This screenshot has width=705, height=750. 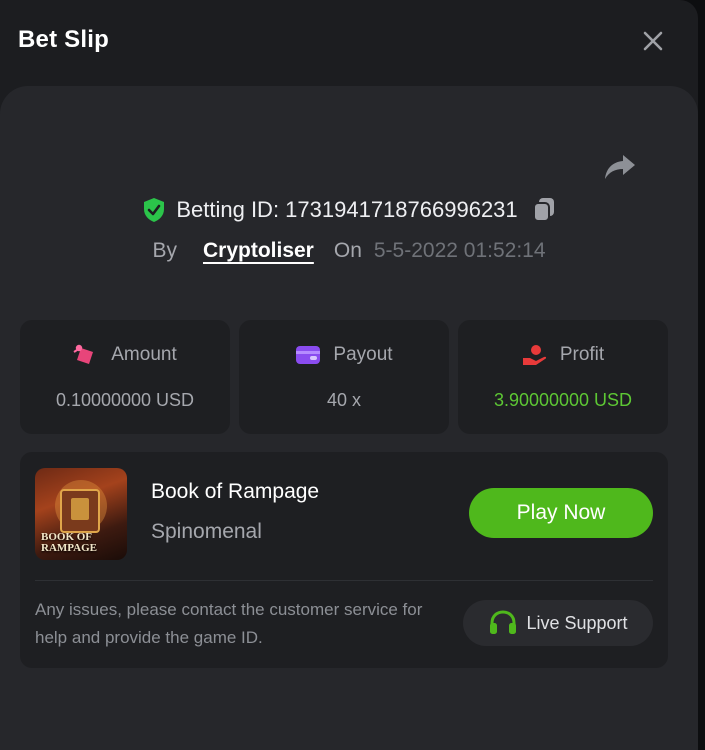 I want to click on modal-title: Bet Slip, so click(x=63, y=39).